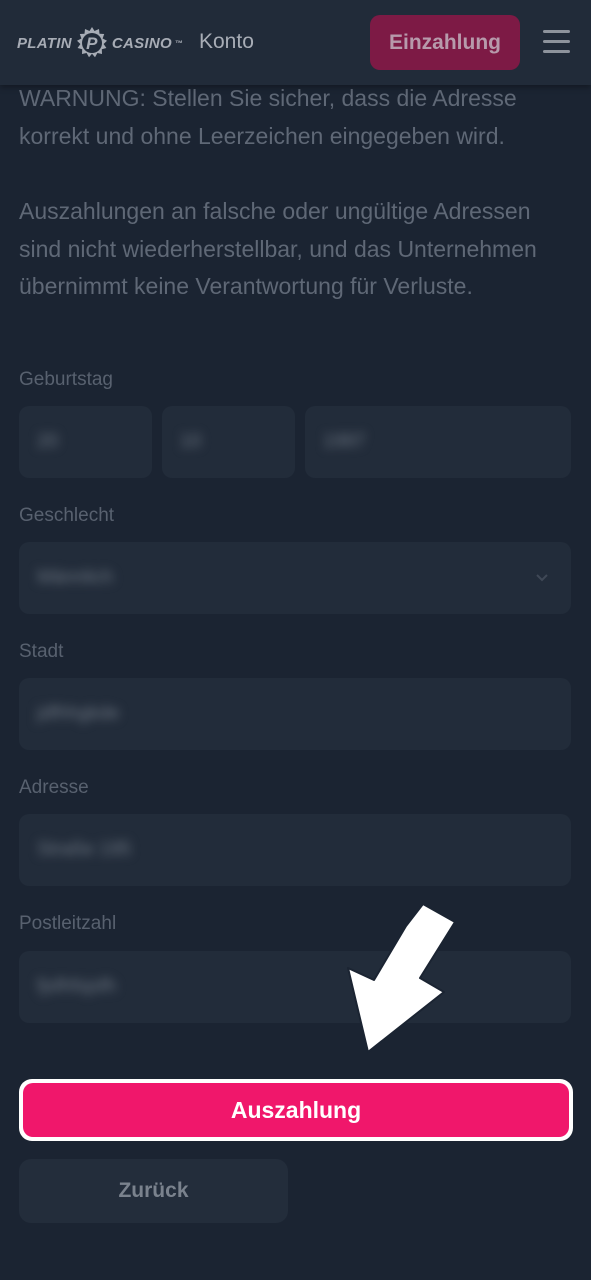  What do you see at coordinates (41, 651) in the screenshot?
I see `city-label: Stadt` at bounding box center [41, 651].